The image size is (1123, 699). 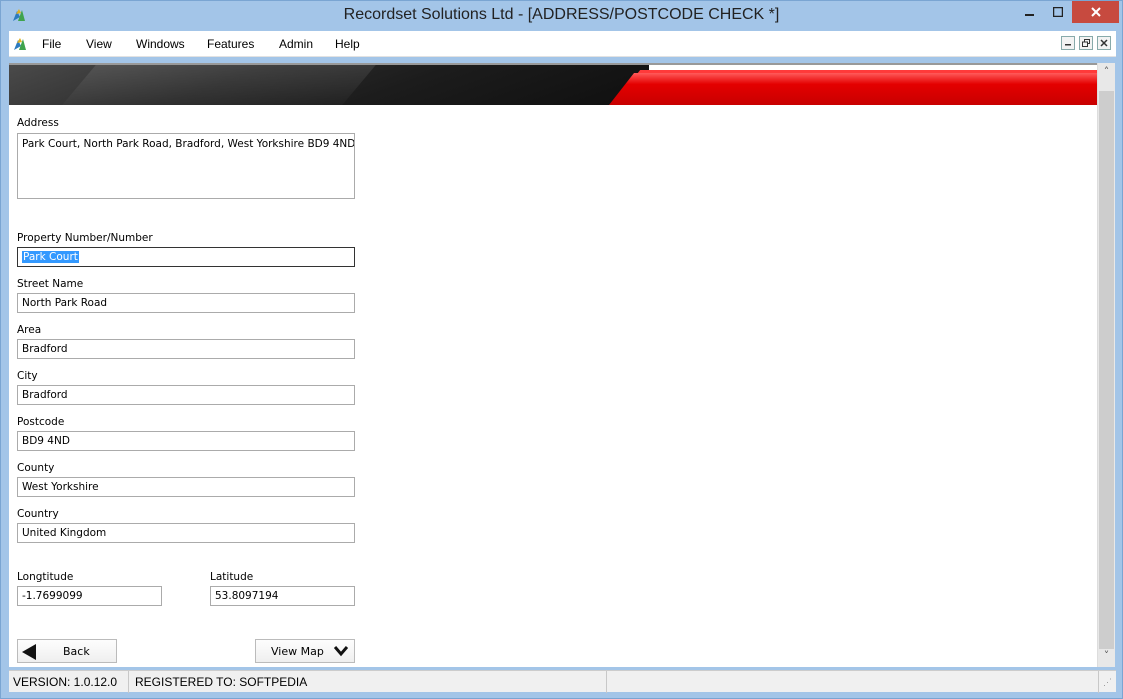 I want to click on resize-grip-icon: ⋰, so click(x=1107, y=682).